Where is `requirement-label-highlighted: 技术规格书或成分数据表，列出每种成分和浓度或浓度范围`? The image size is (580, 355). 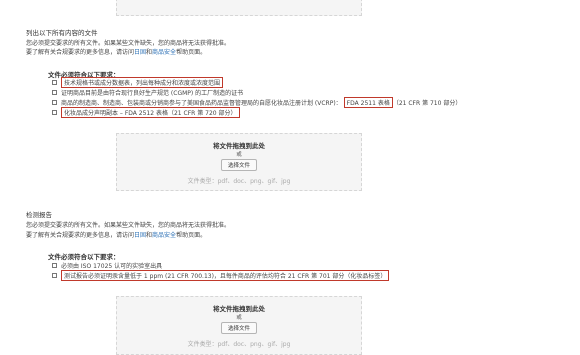 requirement-label-highlighted: 技术规格书或成分数据表，列出每种成分和浓度或浓度范围 is located at coordinates (142, 82).